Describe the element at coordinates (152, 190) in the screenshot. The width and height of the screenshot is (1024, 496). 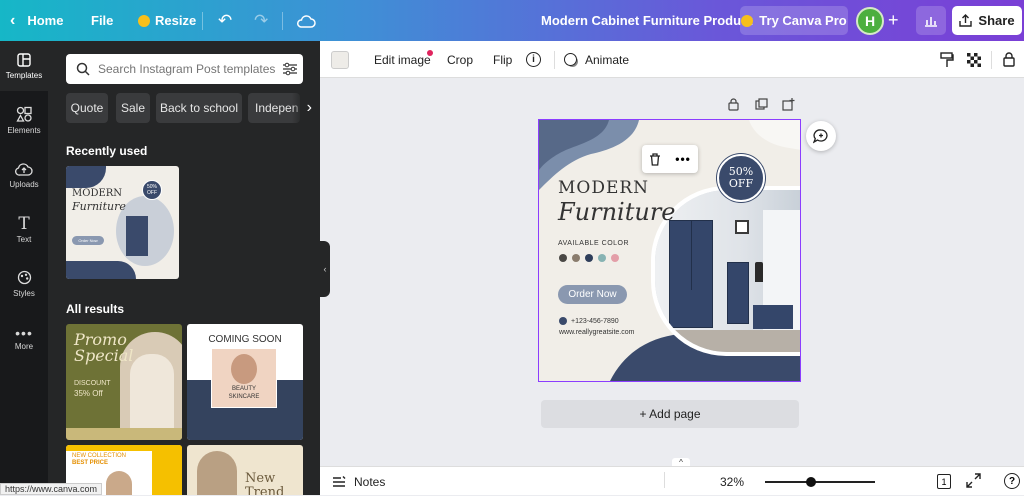
I see `thumb-badge: 50% OFF` at that location.